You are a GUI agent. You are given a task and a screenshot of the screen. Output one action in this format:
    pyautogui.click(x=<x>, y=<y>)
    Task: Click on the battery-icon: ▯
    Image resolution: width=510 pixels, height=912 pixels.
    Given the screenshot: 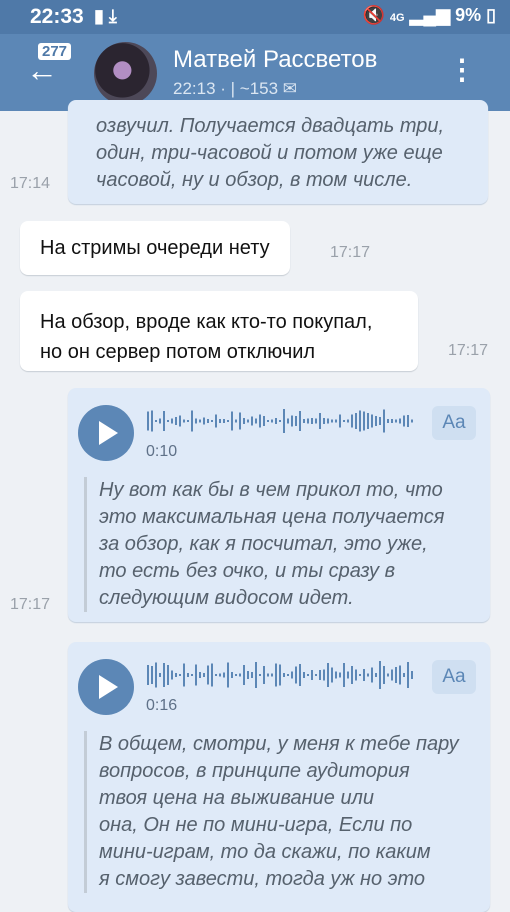 What is the action you would take?
    pyautogui.click(x=491, y=15)
    